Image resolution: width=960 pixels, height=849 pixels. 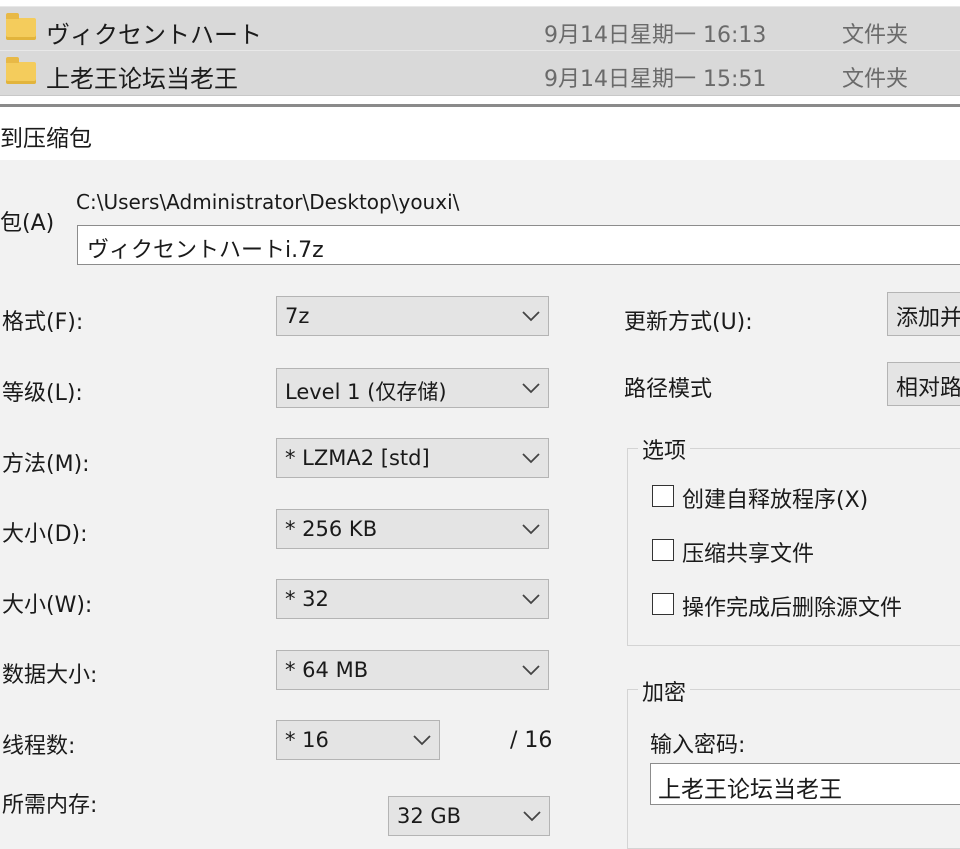 I want to click on threads-value: * 16, so click(x=307, y=740).